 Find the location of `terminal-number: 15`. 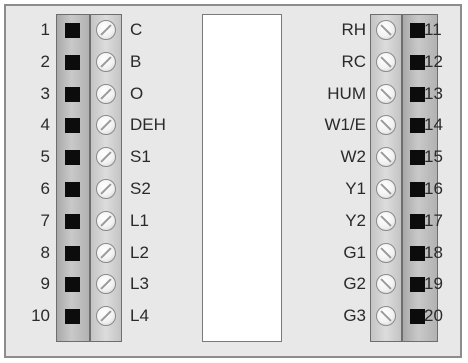

terminal-number: 15 is located at coordinates (433, 157).